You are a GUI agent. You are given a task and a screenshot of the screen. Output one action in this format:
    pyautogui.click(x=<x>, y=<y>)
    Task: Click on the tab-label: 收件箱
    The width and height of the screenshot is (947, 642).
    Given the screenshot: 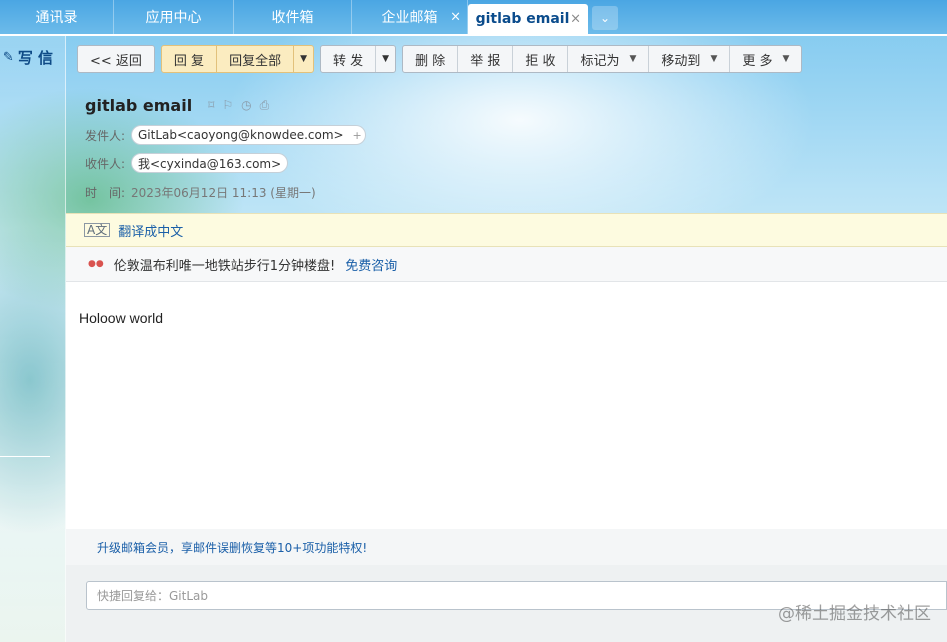 What is the action you would take?
    pyautogui.click(x=292, y=18)
    